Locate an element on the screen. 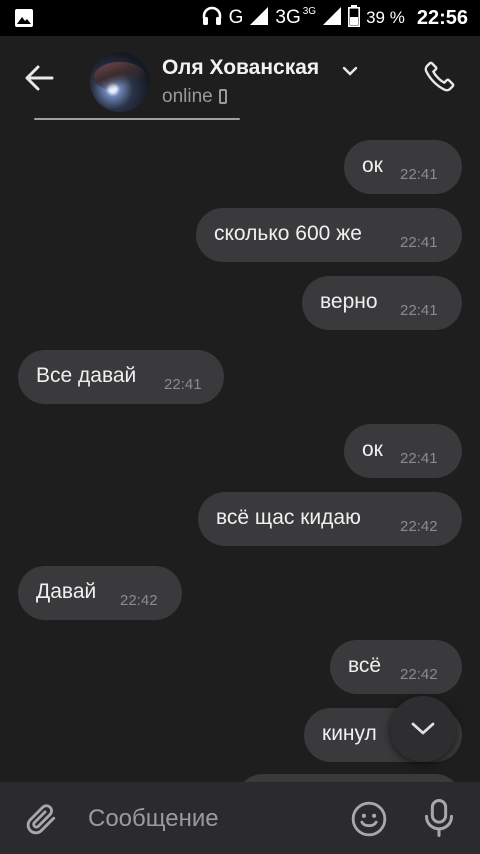  mobile-device-icon is located at coordinates (222, 96).